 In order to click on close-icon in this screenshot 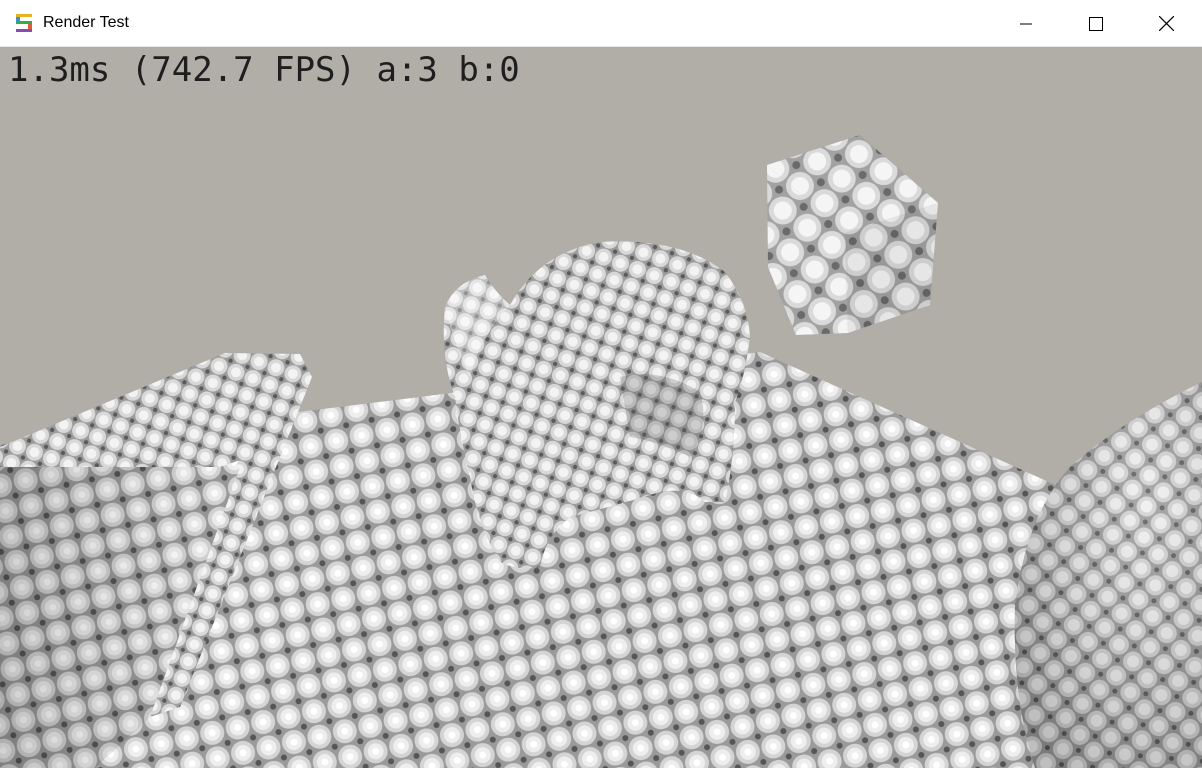, I will do `click(1166, 23)`.